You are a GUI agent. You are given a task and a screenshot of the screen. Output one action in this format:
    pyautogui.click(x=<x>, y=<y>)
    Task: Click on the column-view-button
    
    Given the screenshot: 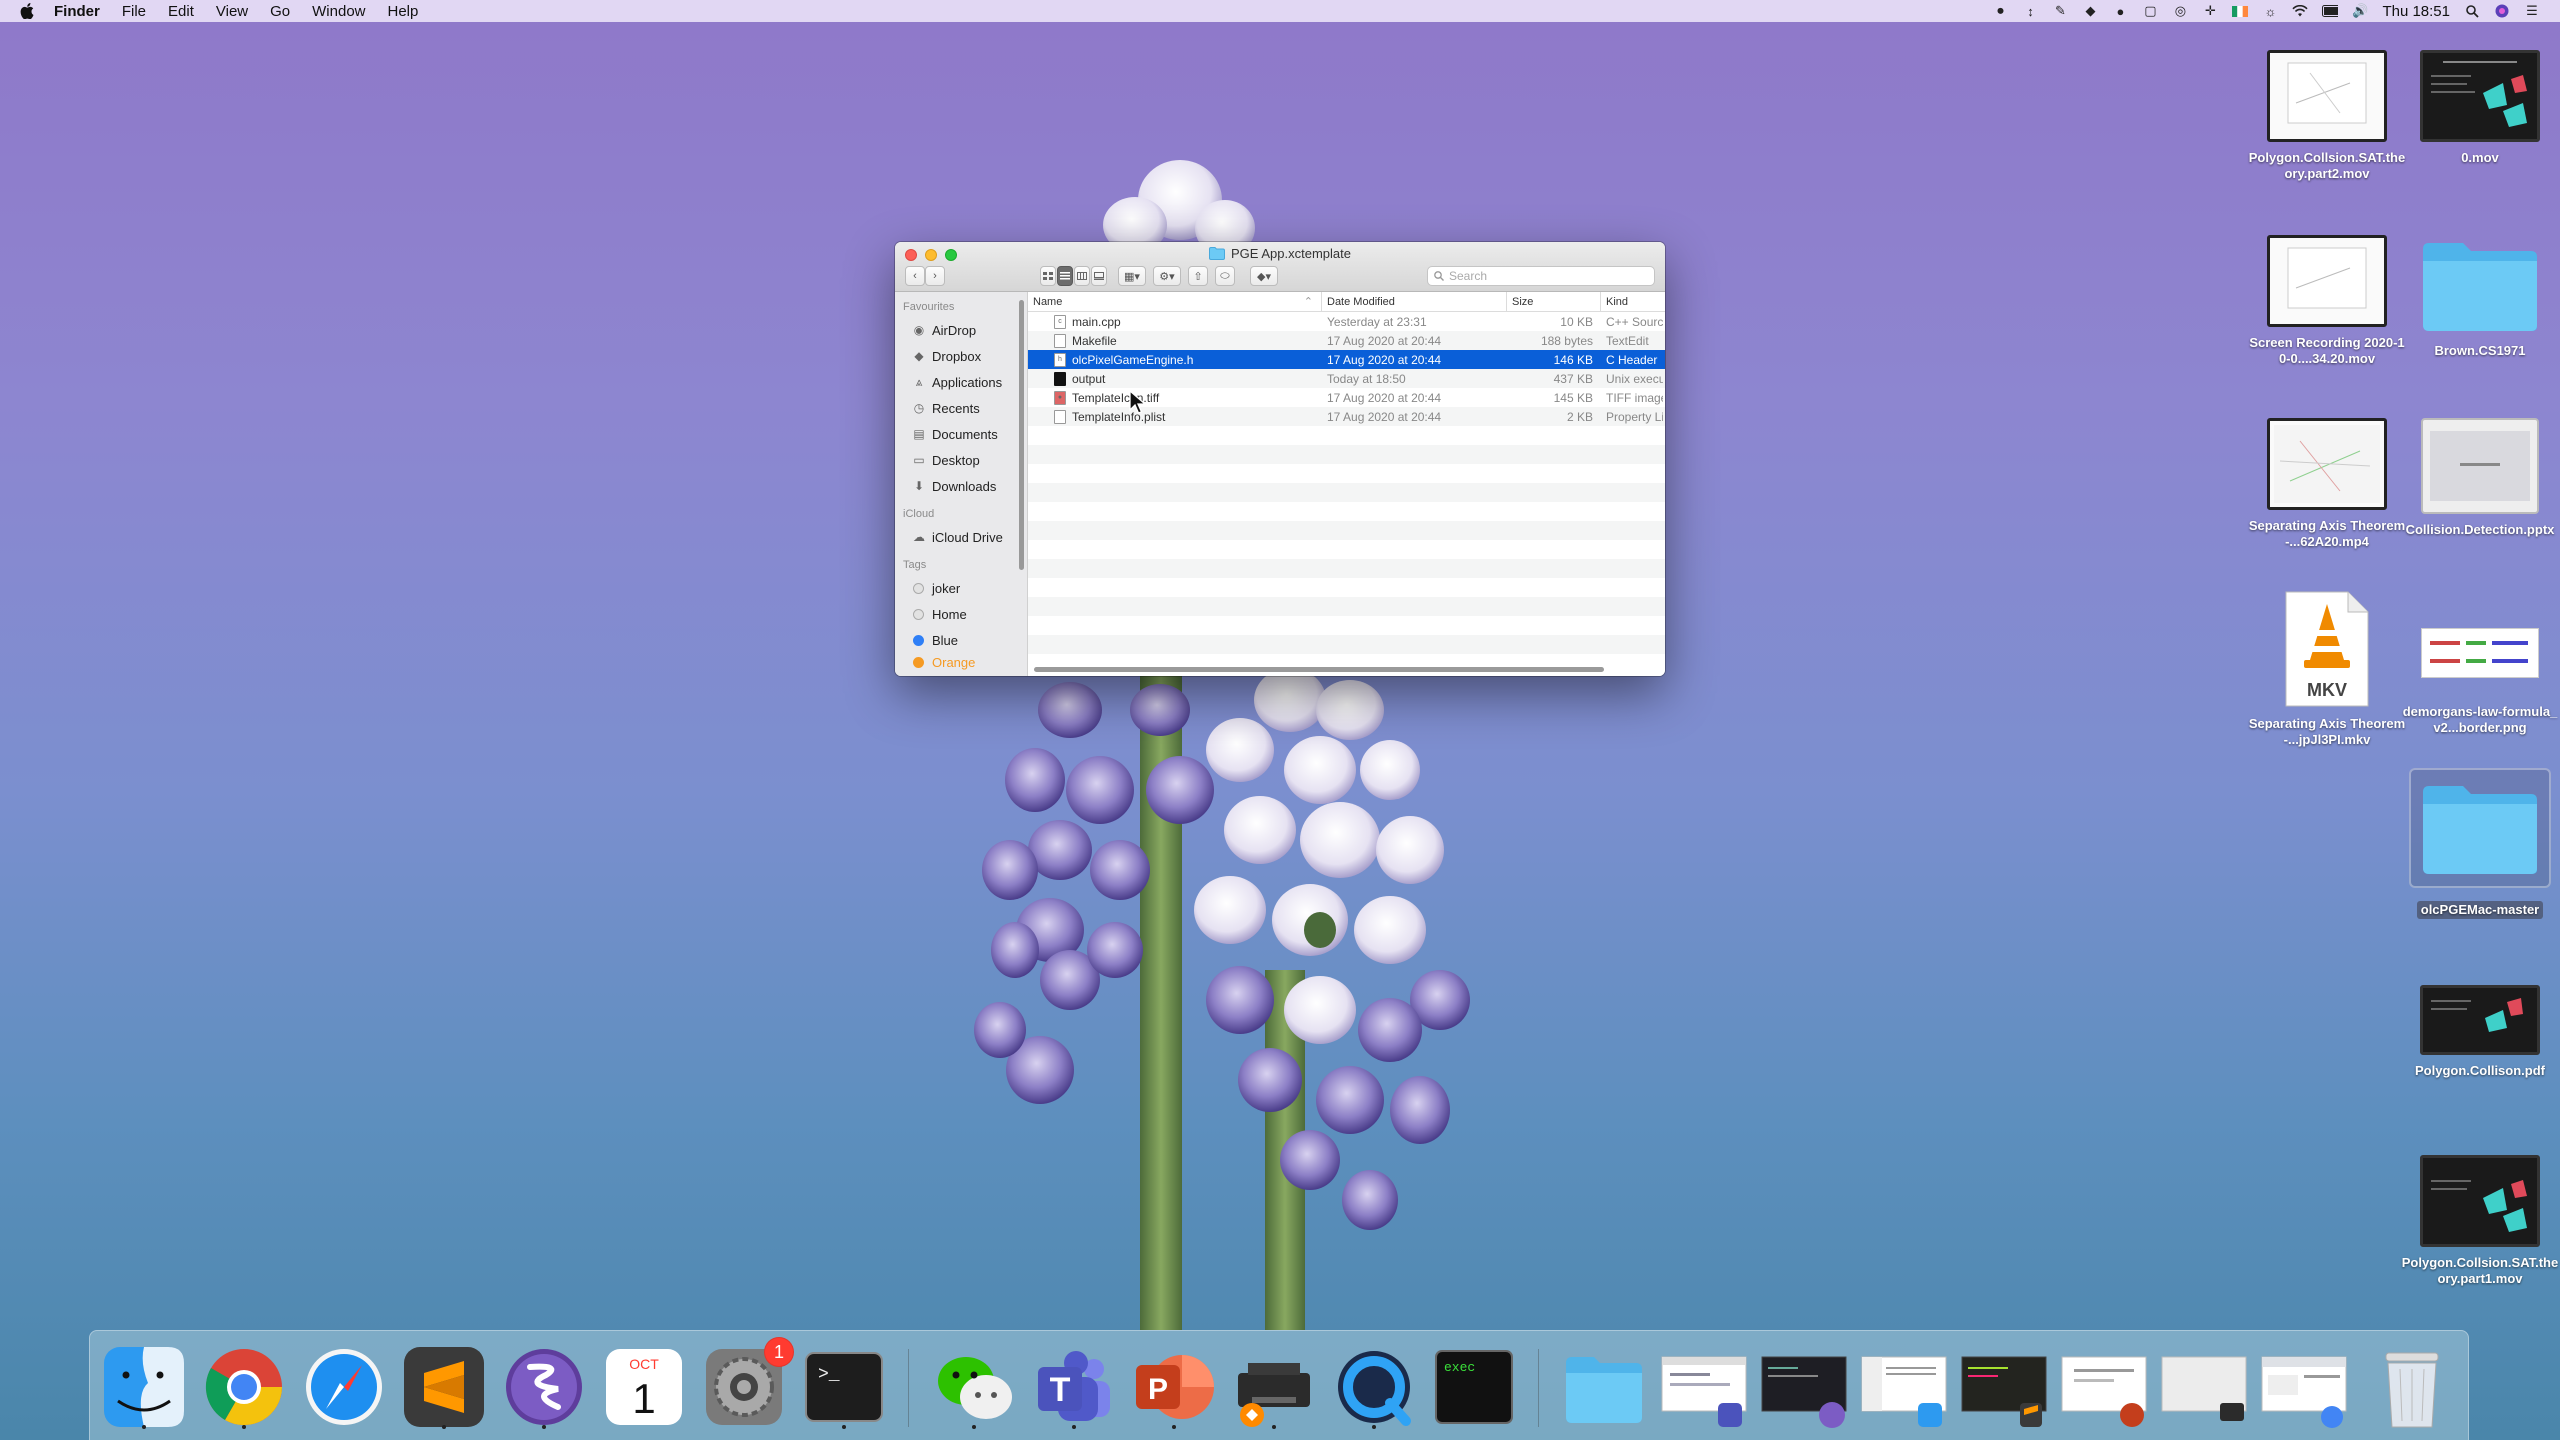 What is the action you would take?
    pyautogui.click(x=1082, y=276)
    